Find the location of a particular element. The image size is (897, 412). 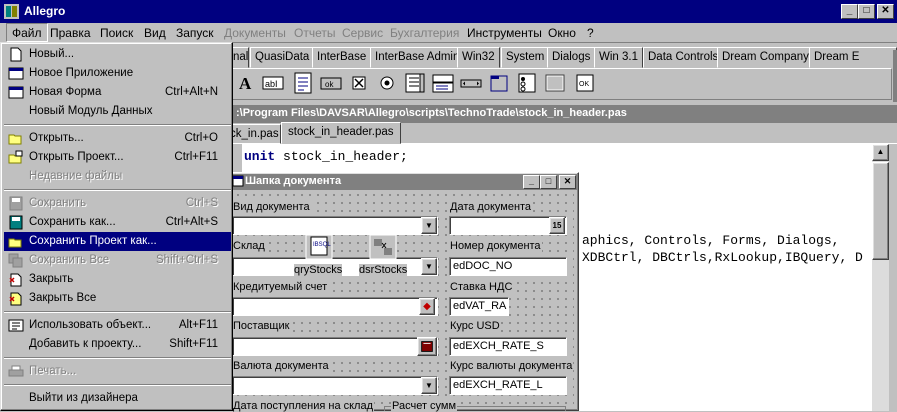

menu-service: Сервис is located at coordinates (362, 33).